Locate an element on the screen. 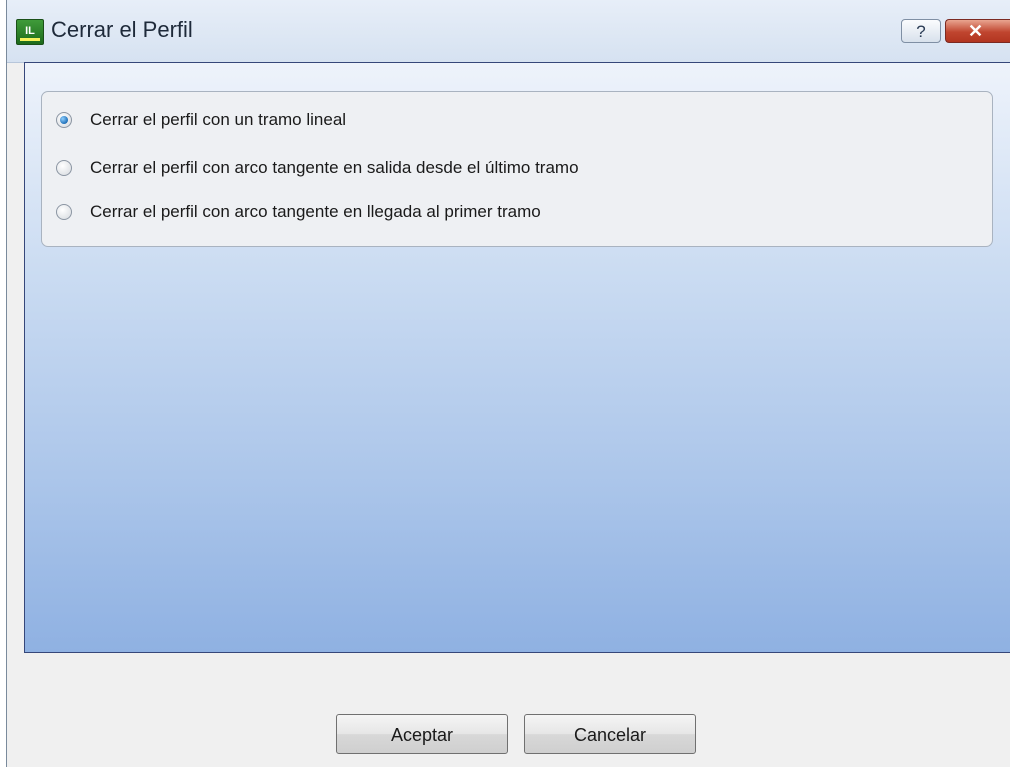  app-icon: IL is located at coordinates (30, 32).